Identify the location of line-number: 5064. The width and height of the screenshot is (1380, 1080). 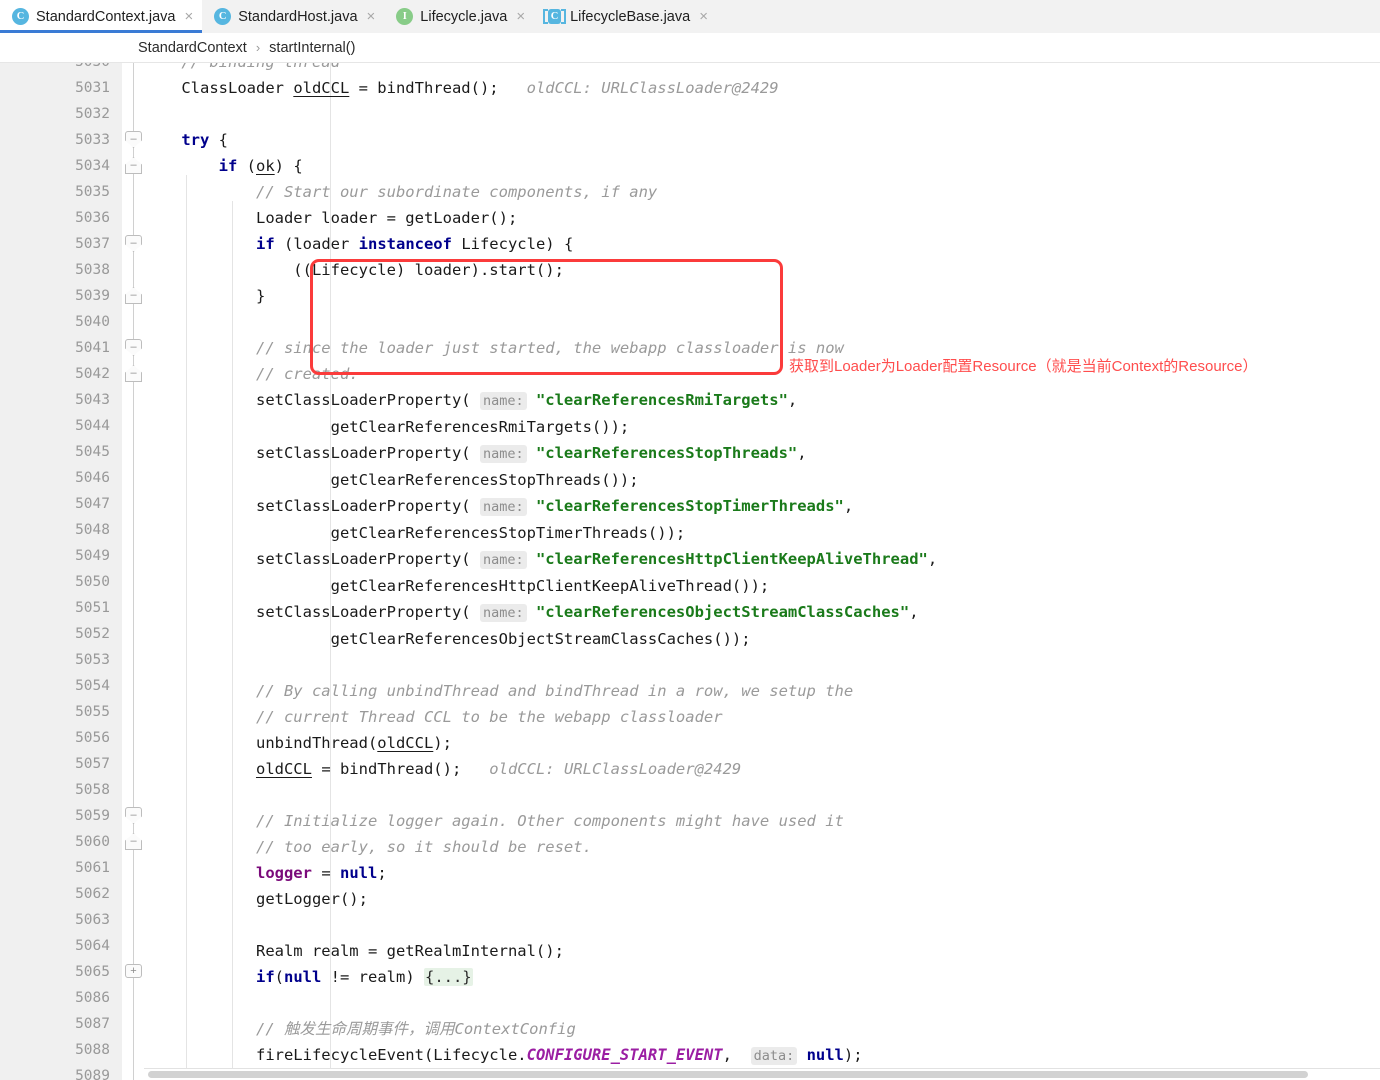
(92, 946).